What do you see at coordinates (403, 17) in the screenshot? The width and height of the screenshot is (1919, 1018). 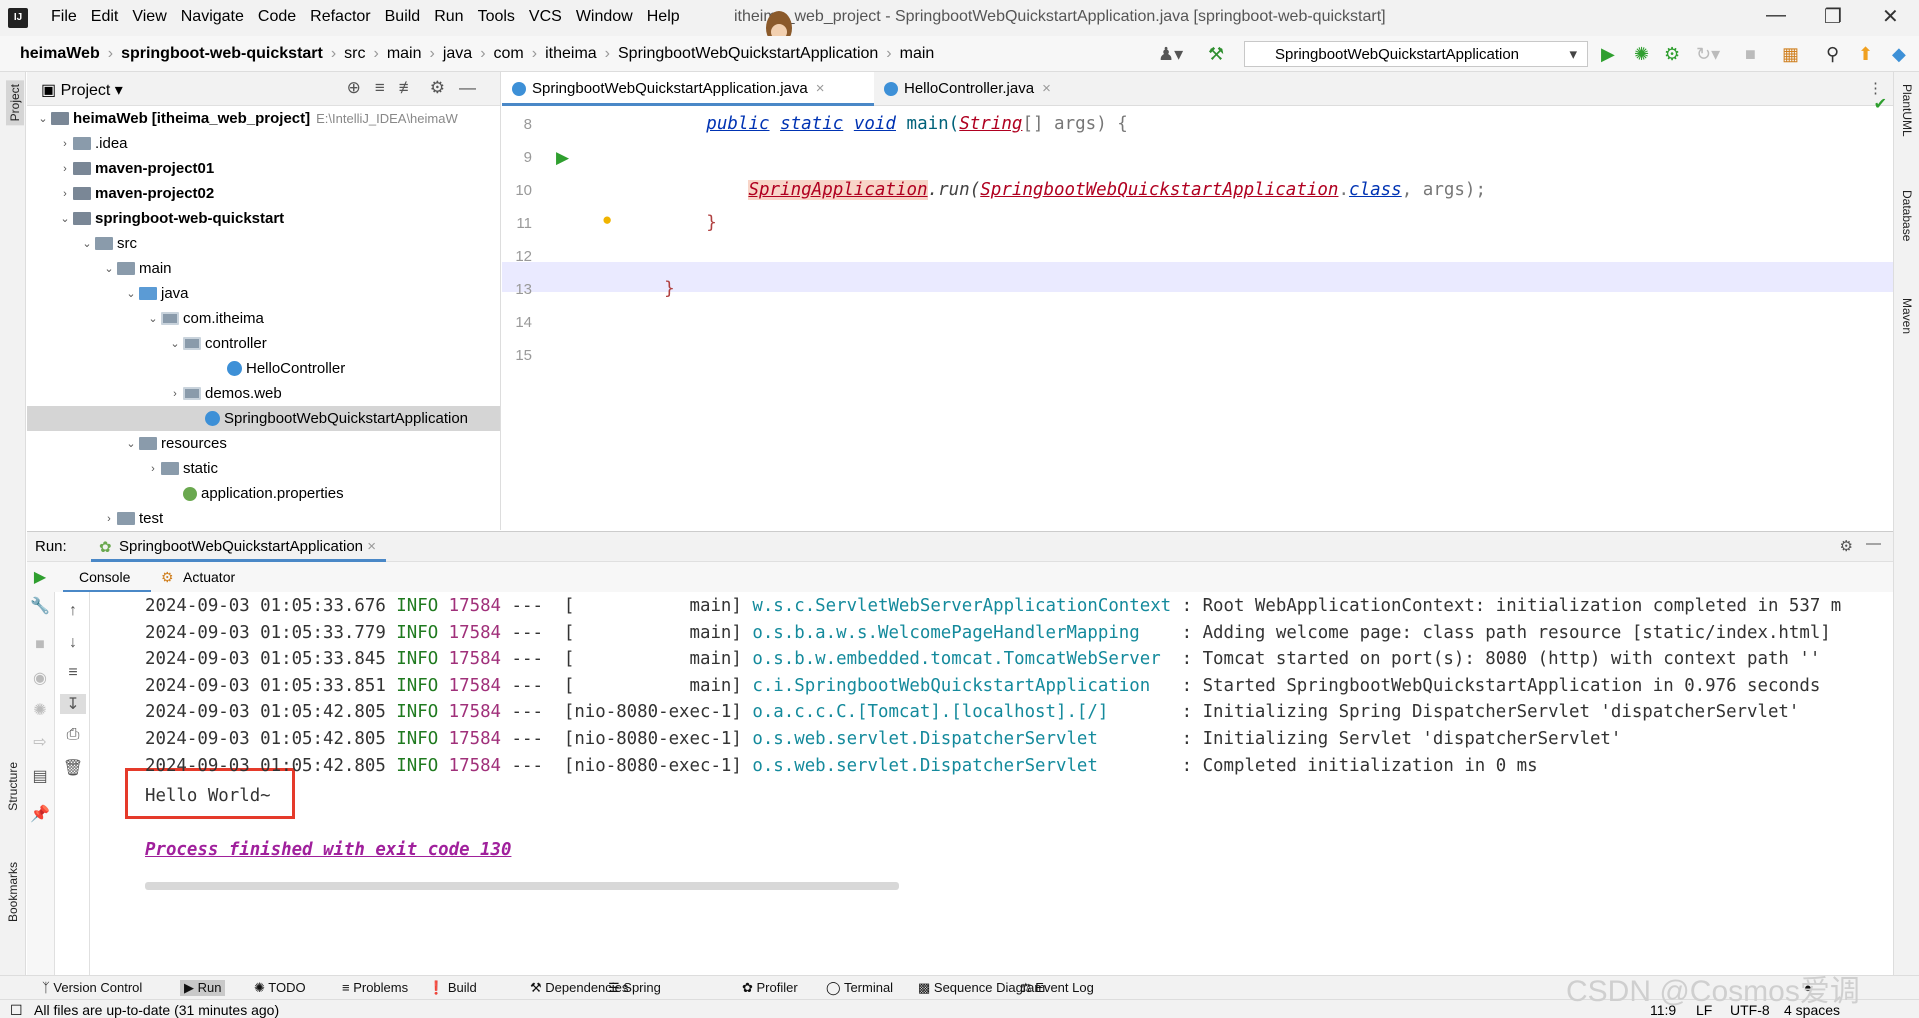 I see `menu-build: Build` at bounding box center [403, 17].